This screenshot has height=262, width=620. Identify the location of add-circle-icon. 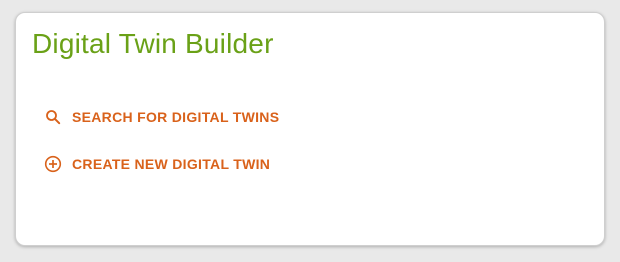
(53, 164).